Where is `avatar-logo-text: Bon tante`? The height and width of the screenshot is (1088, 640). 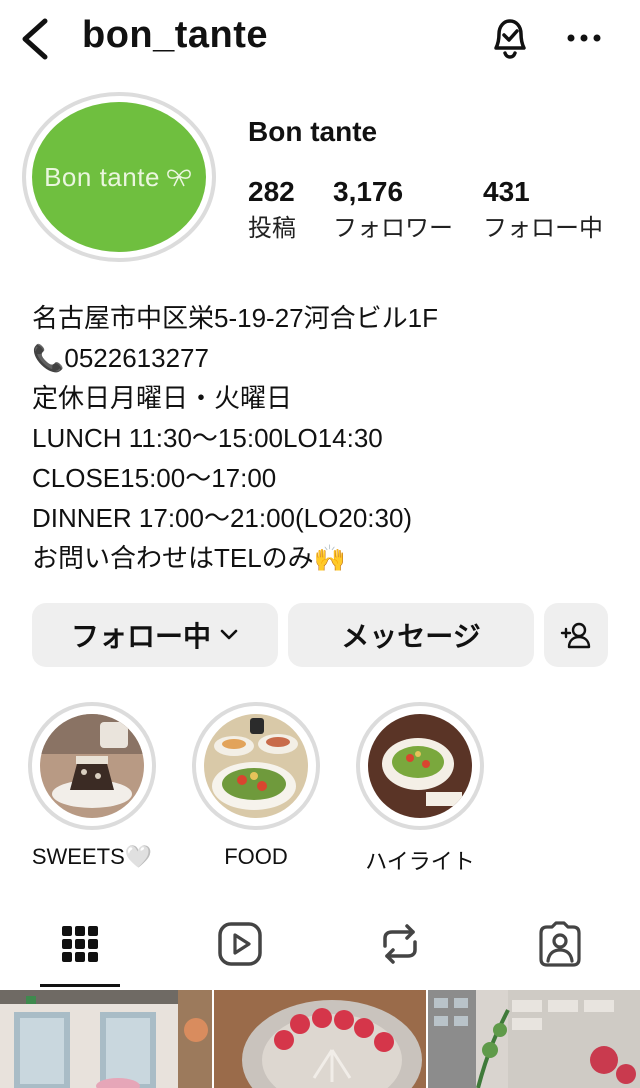 avatar-logo-text: Bon tante is located at coordinates (102, 176).